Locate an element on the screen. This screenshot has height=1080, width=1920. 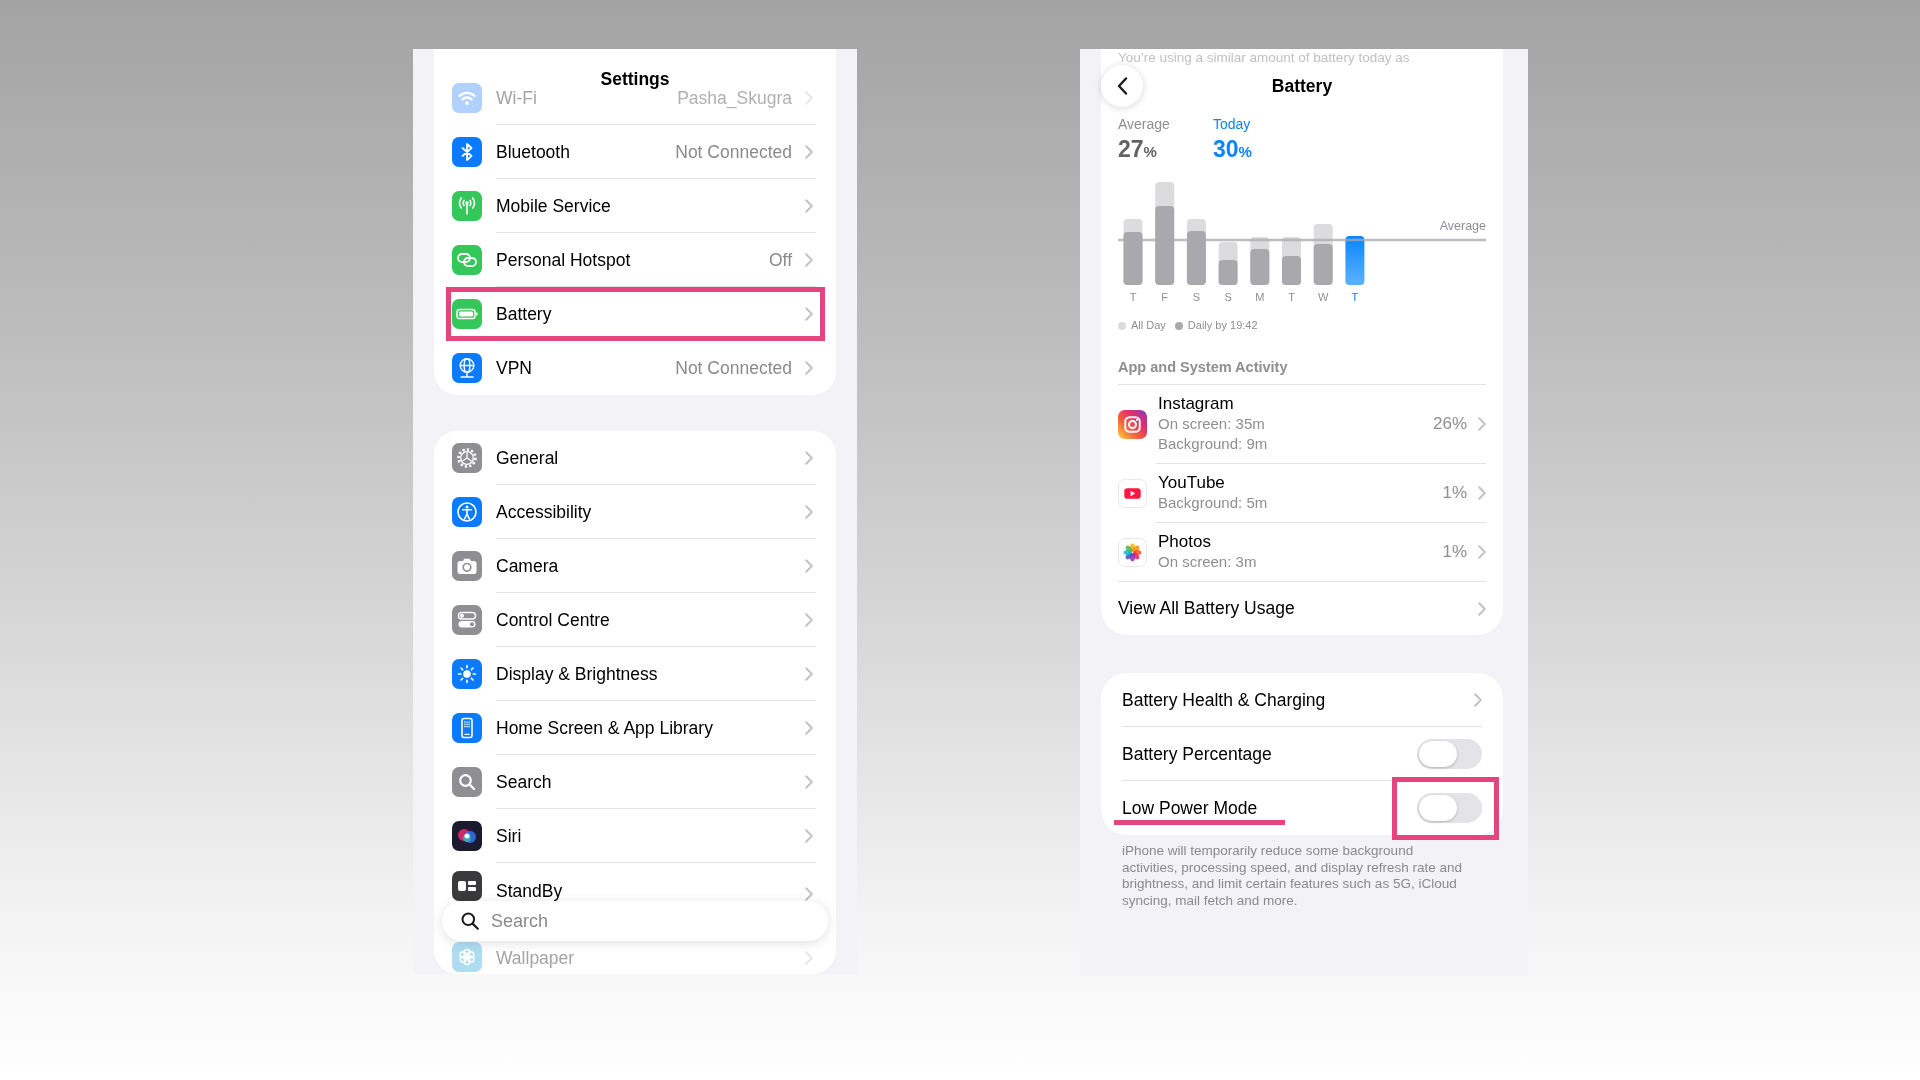
back-button is located at coordinates (1122, 86).